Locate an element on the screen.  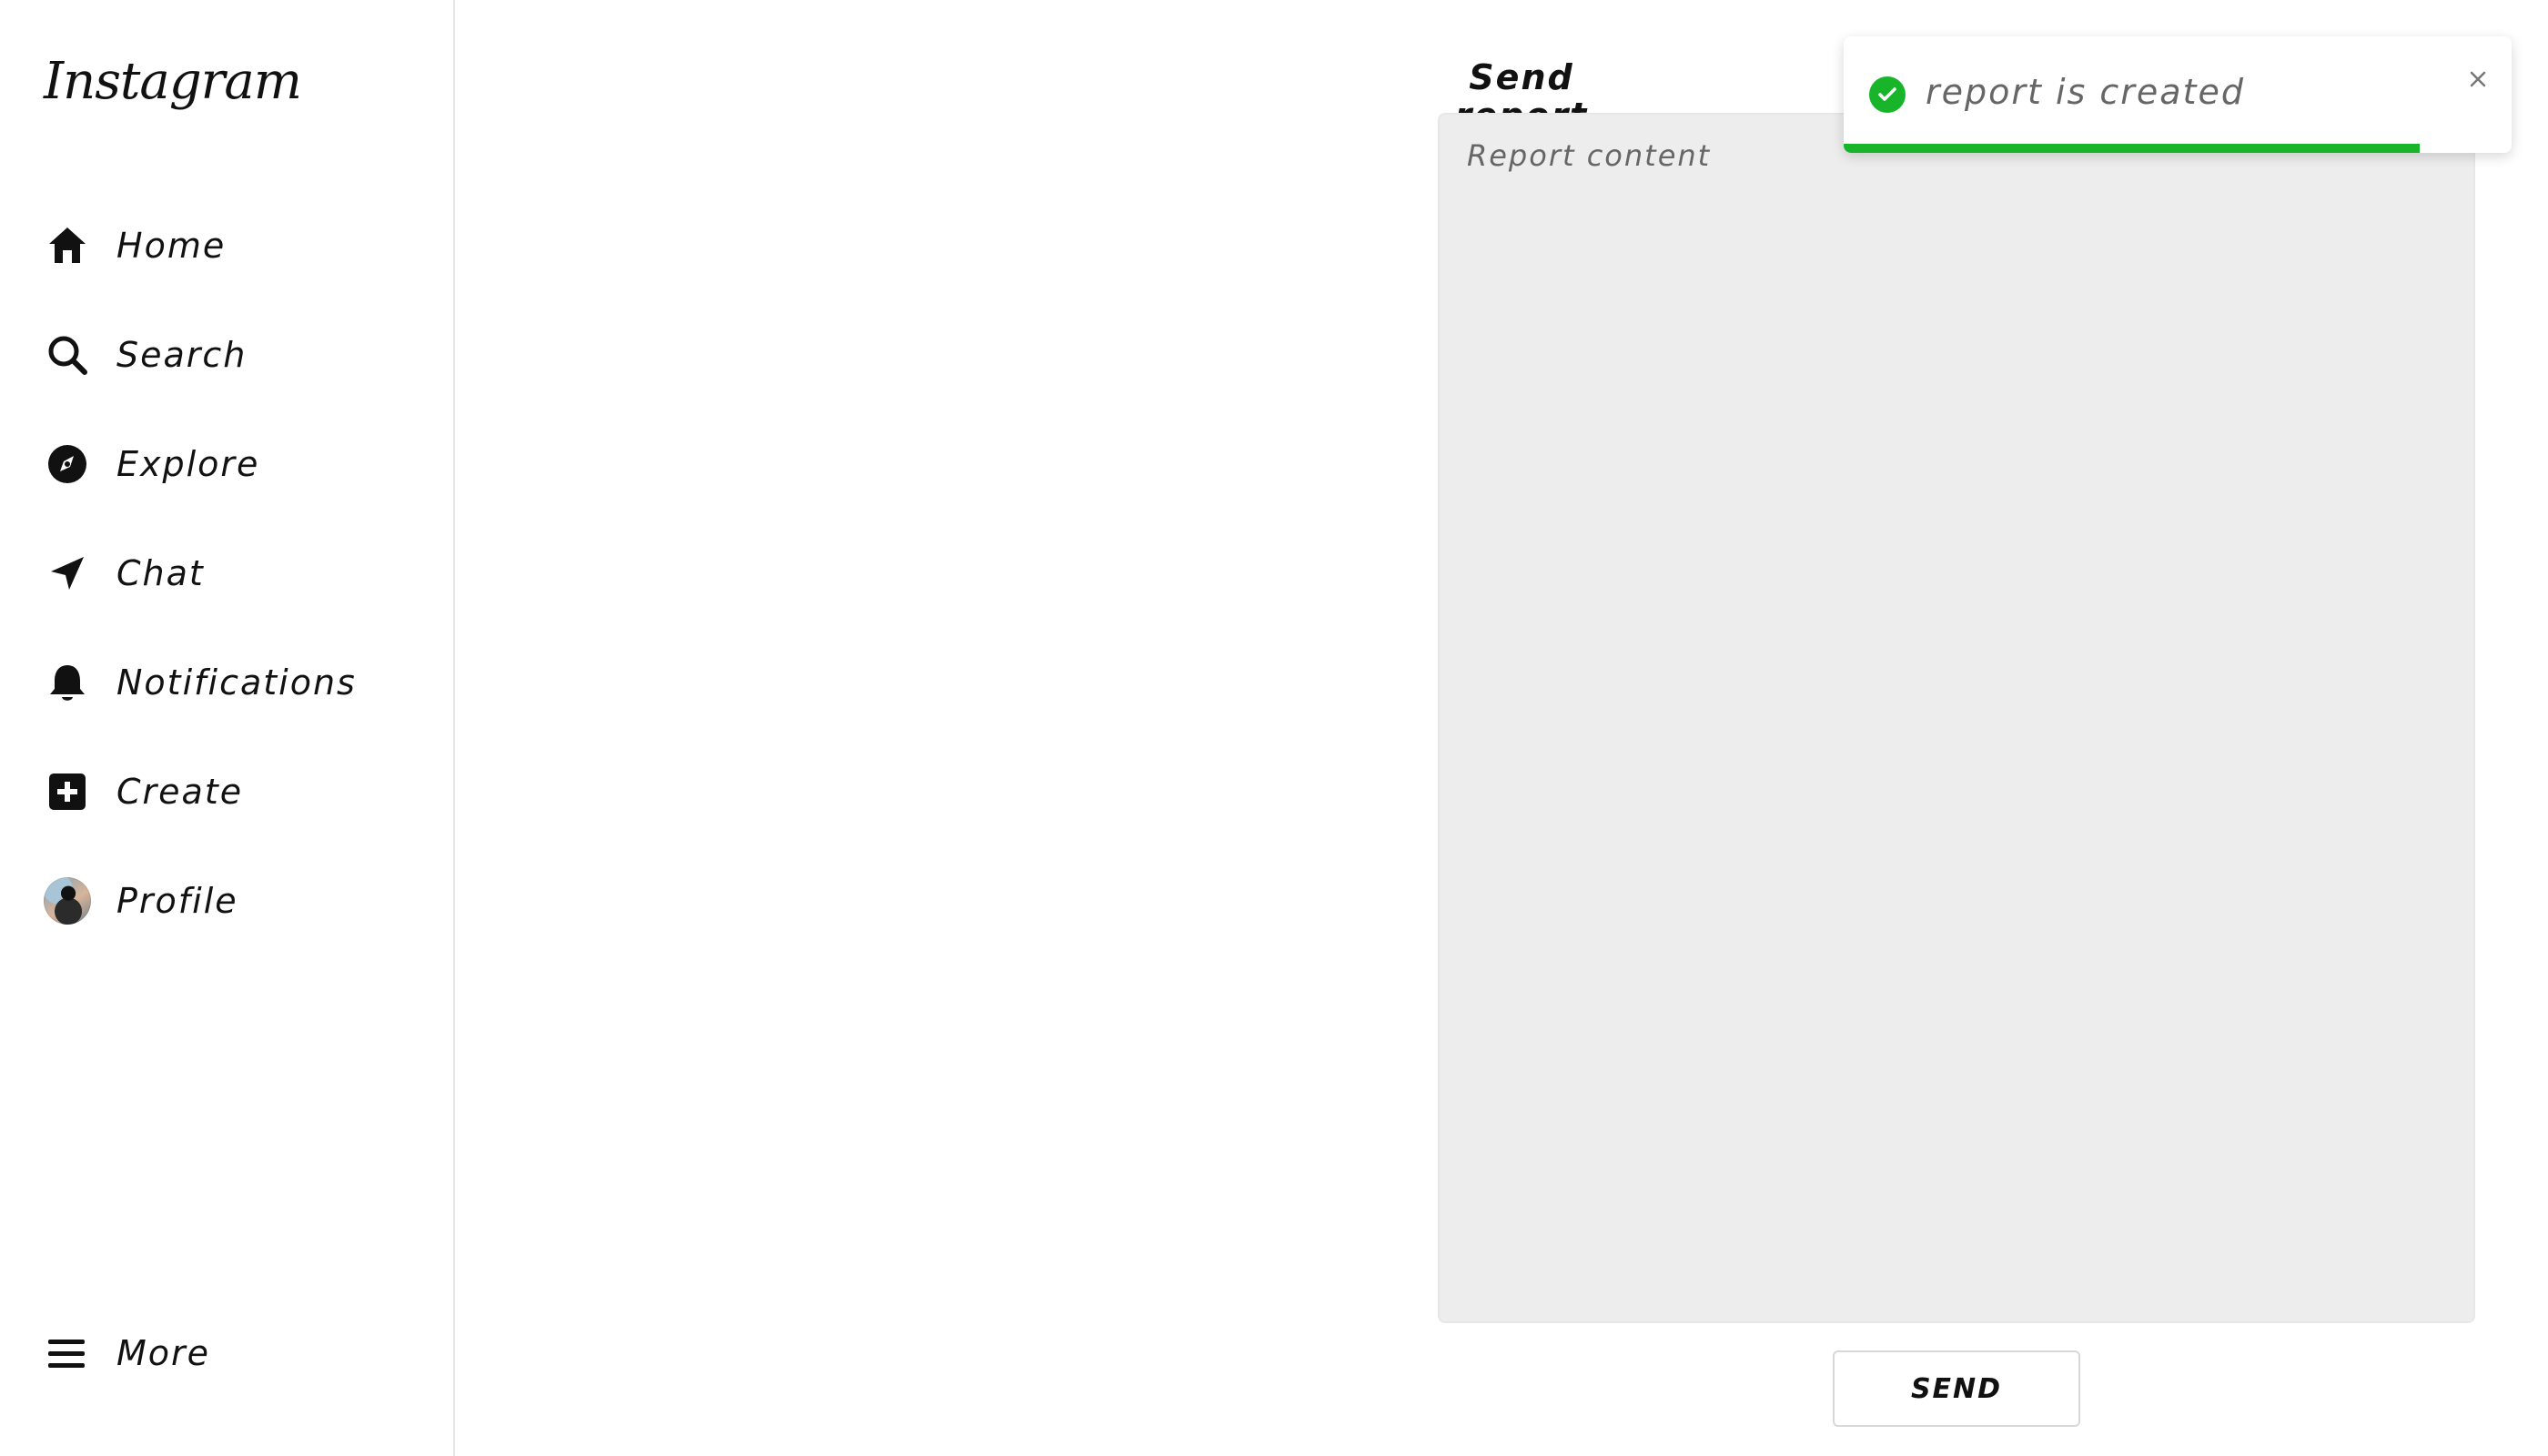
sidebar-item-label-home: Home is located at coordinates (172, 246).